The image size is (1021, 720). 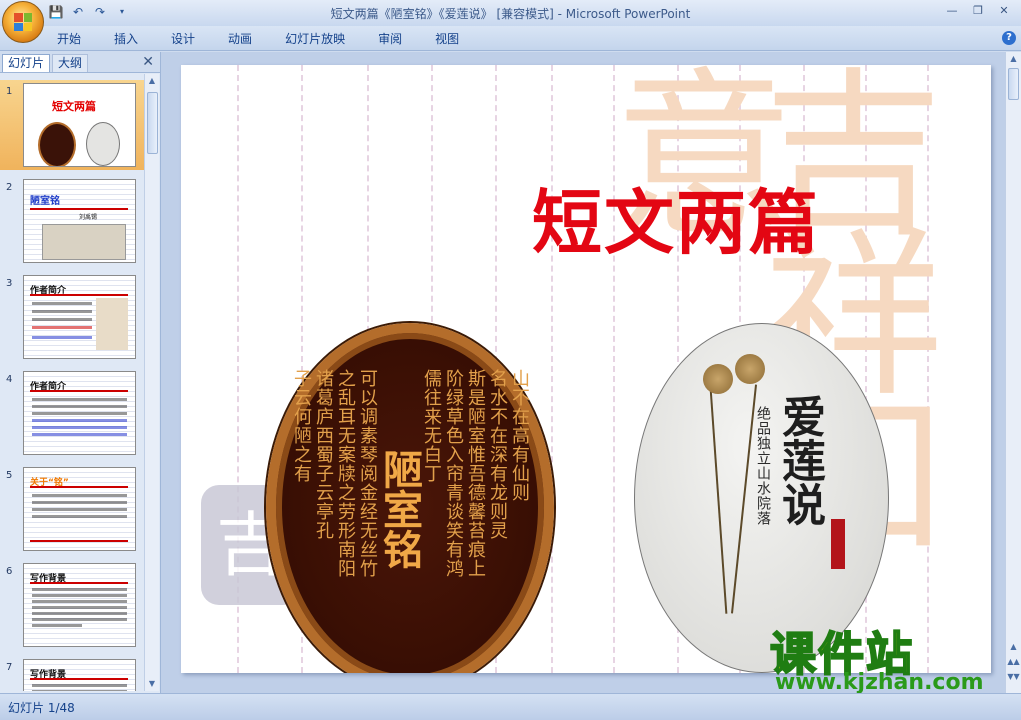 What do you see at coordinates (79, 125) in the screenshot?
I see `slide-preview: 短文两篇` at bounding box center [79, 125].